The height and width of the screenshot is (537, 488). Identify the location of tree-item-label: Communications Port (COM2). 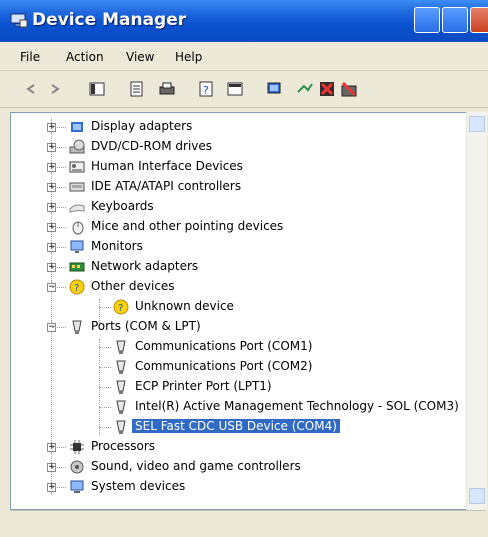
(224, 366).